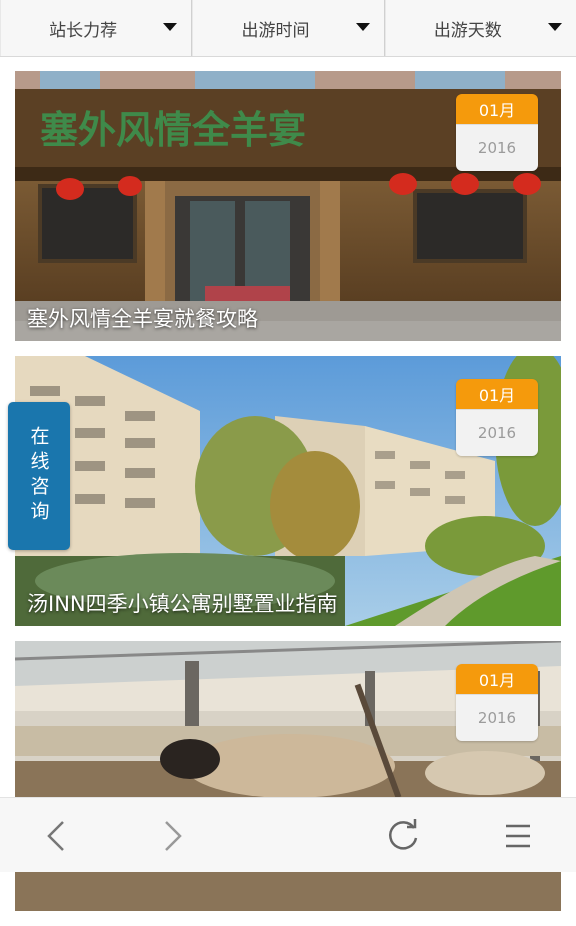 Image resolution: width=576 pixels, height=926 pixels. I want to click on filter-label: 站长力荐, so click(83, 30).